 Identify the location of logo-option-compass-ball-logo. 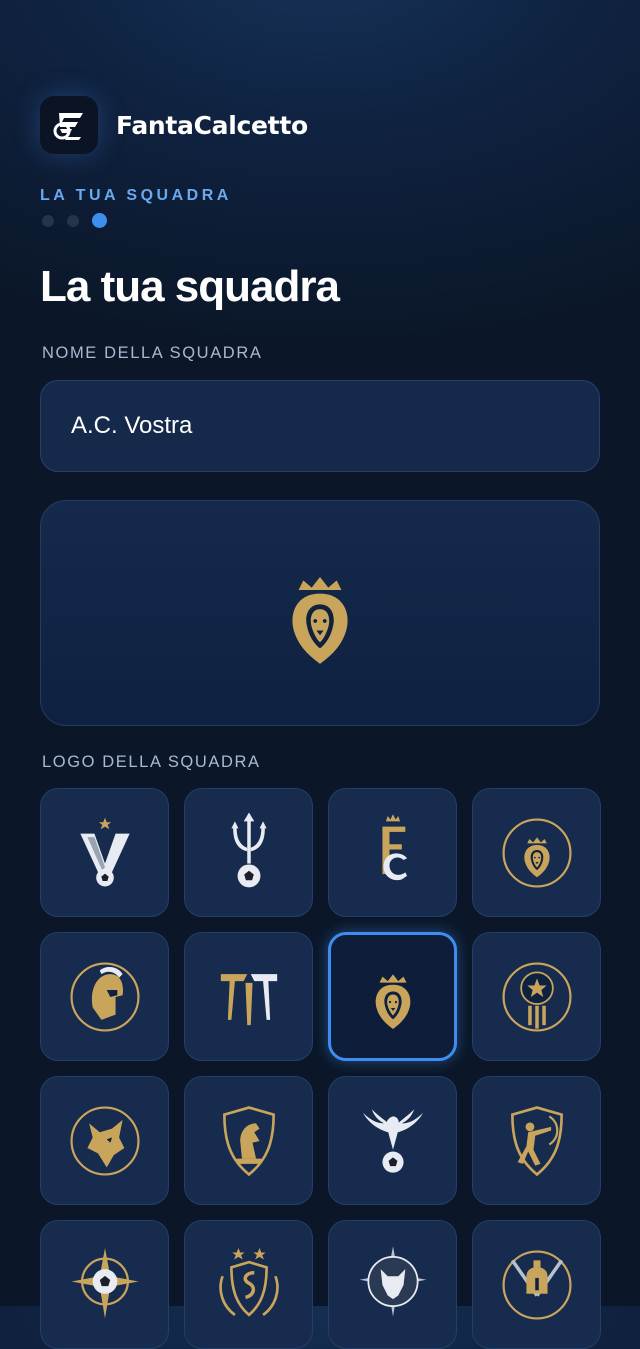
(104, 1284).